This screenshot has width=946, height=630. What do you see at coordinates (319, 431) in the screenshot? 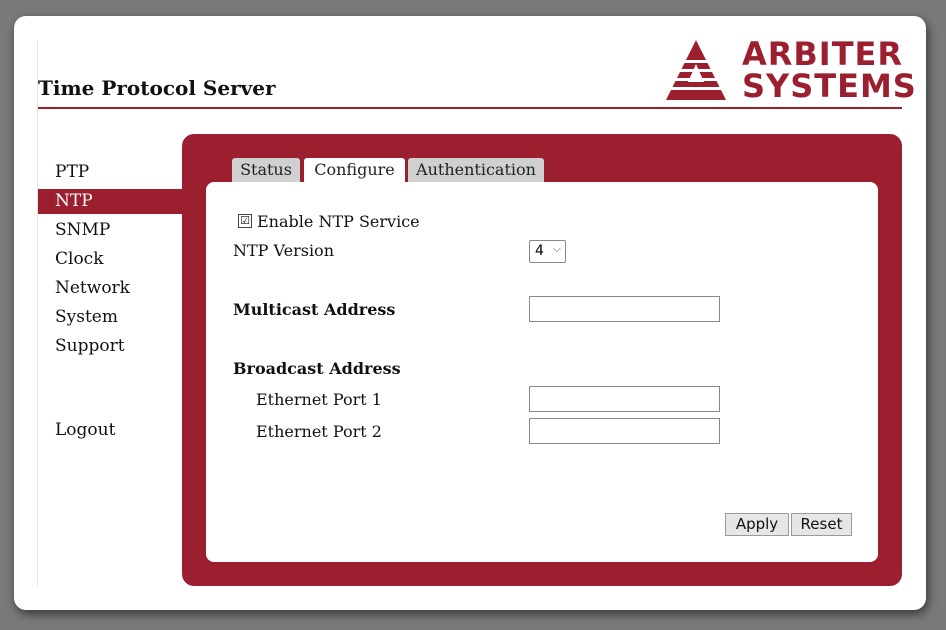
I see `ethernet-port-2-label: Ethernet Port 2` at bounding box center [319, 431].